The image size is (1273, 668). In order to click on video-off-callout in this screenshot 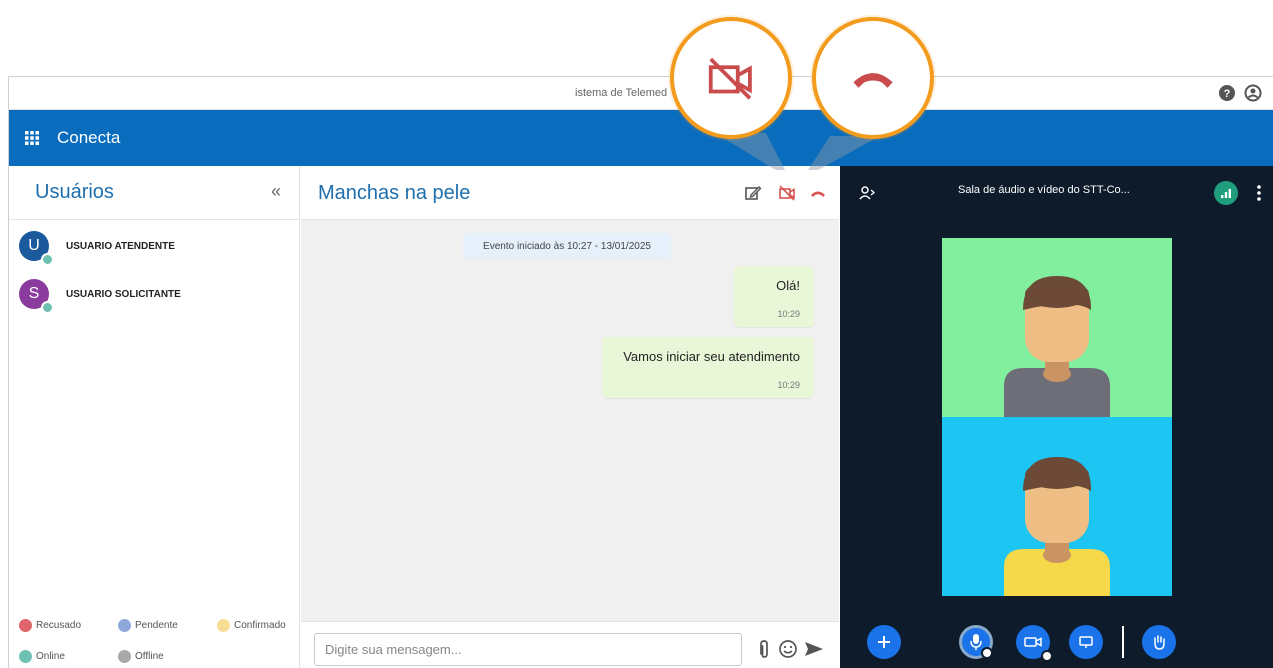, I will do `click(731, 78)`.